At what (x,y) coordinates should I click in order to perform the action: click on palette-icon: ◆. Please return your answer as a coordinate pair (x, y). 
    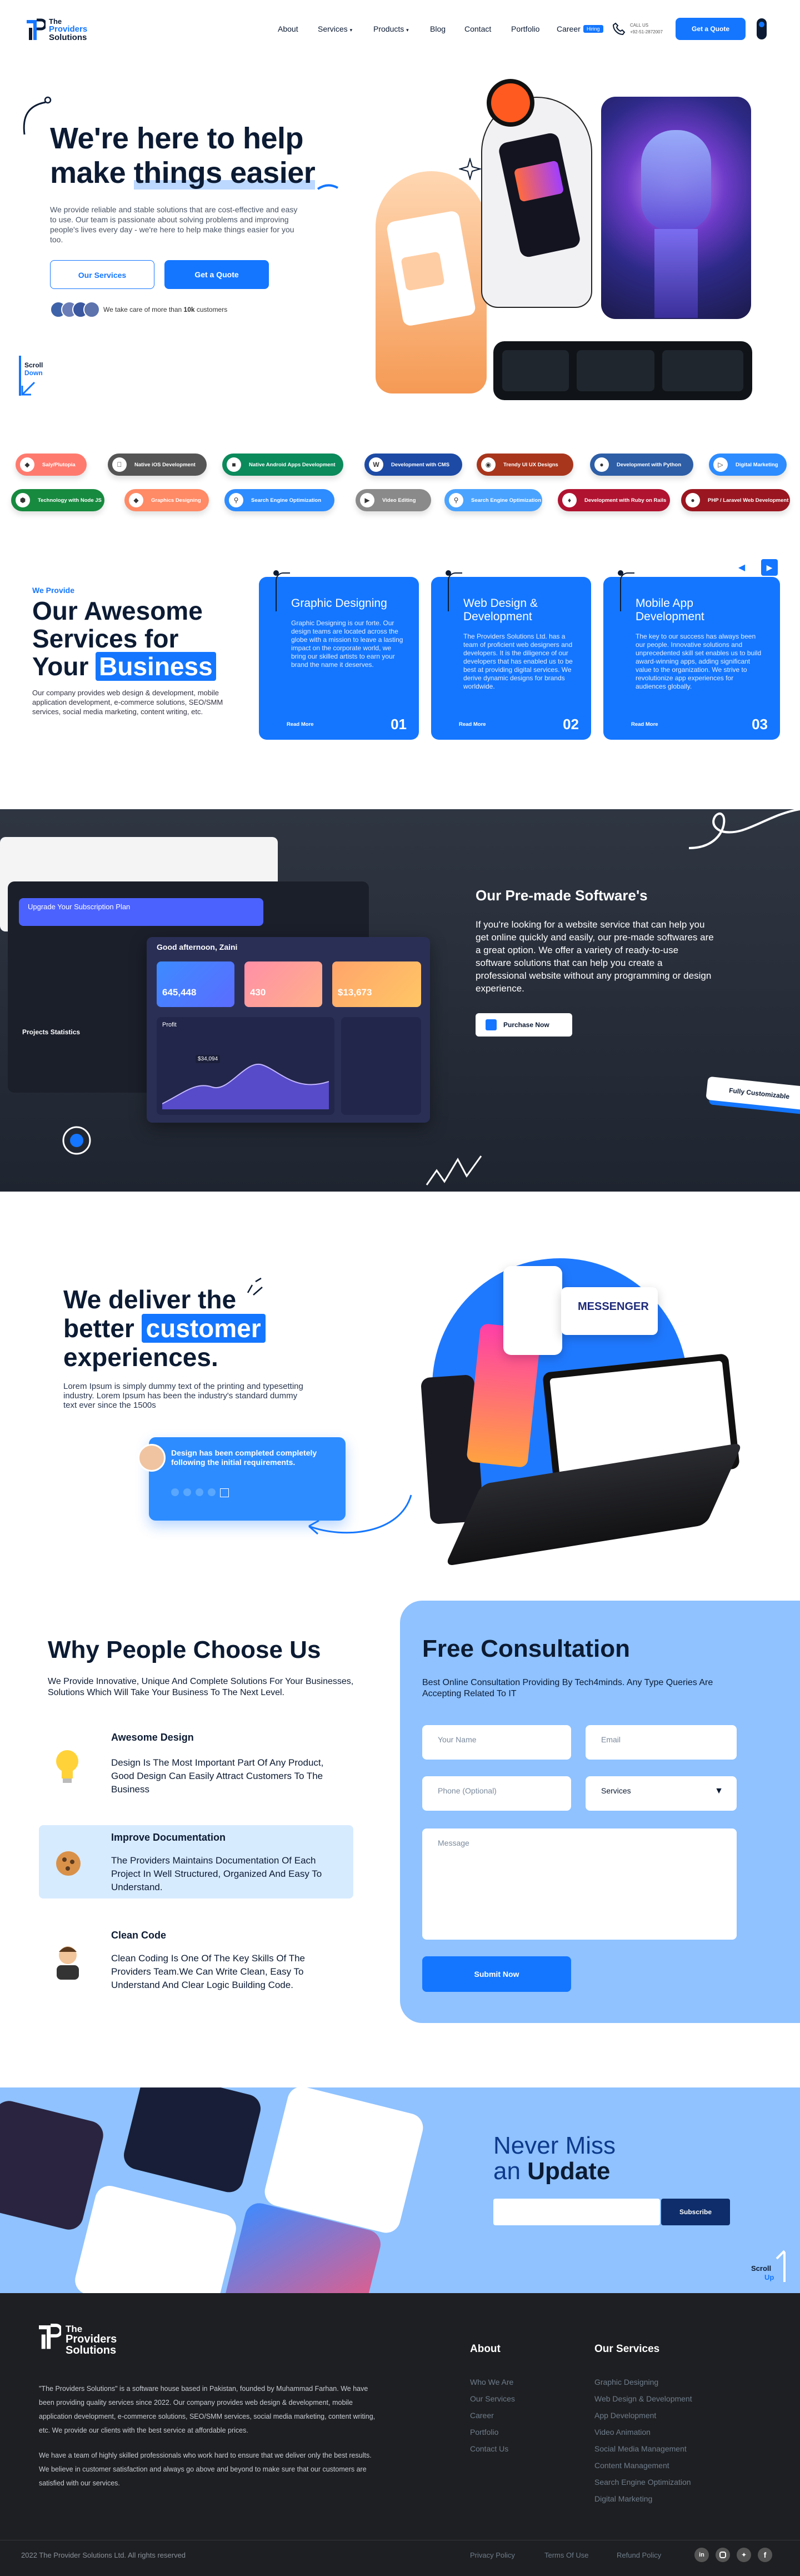
    Looking at the image, I should click on (136, 500).